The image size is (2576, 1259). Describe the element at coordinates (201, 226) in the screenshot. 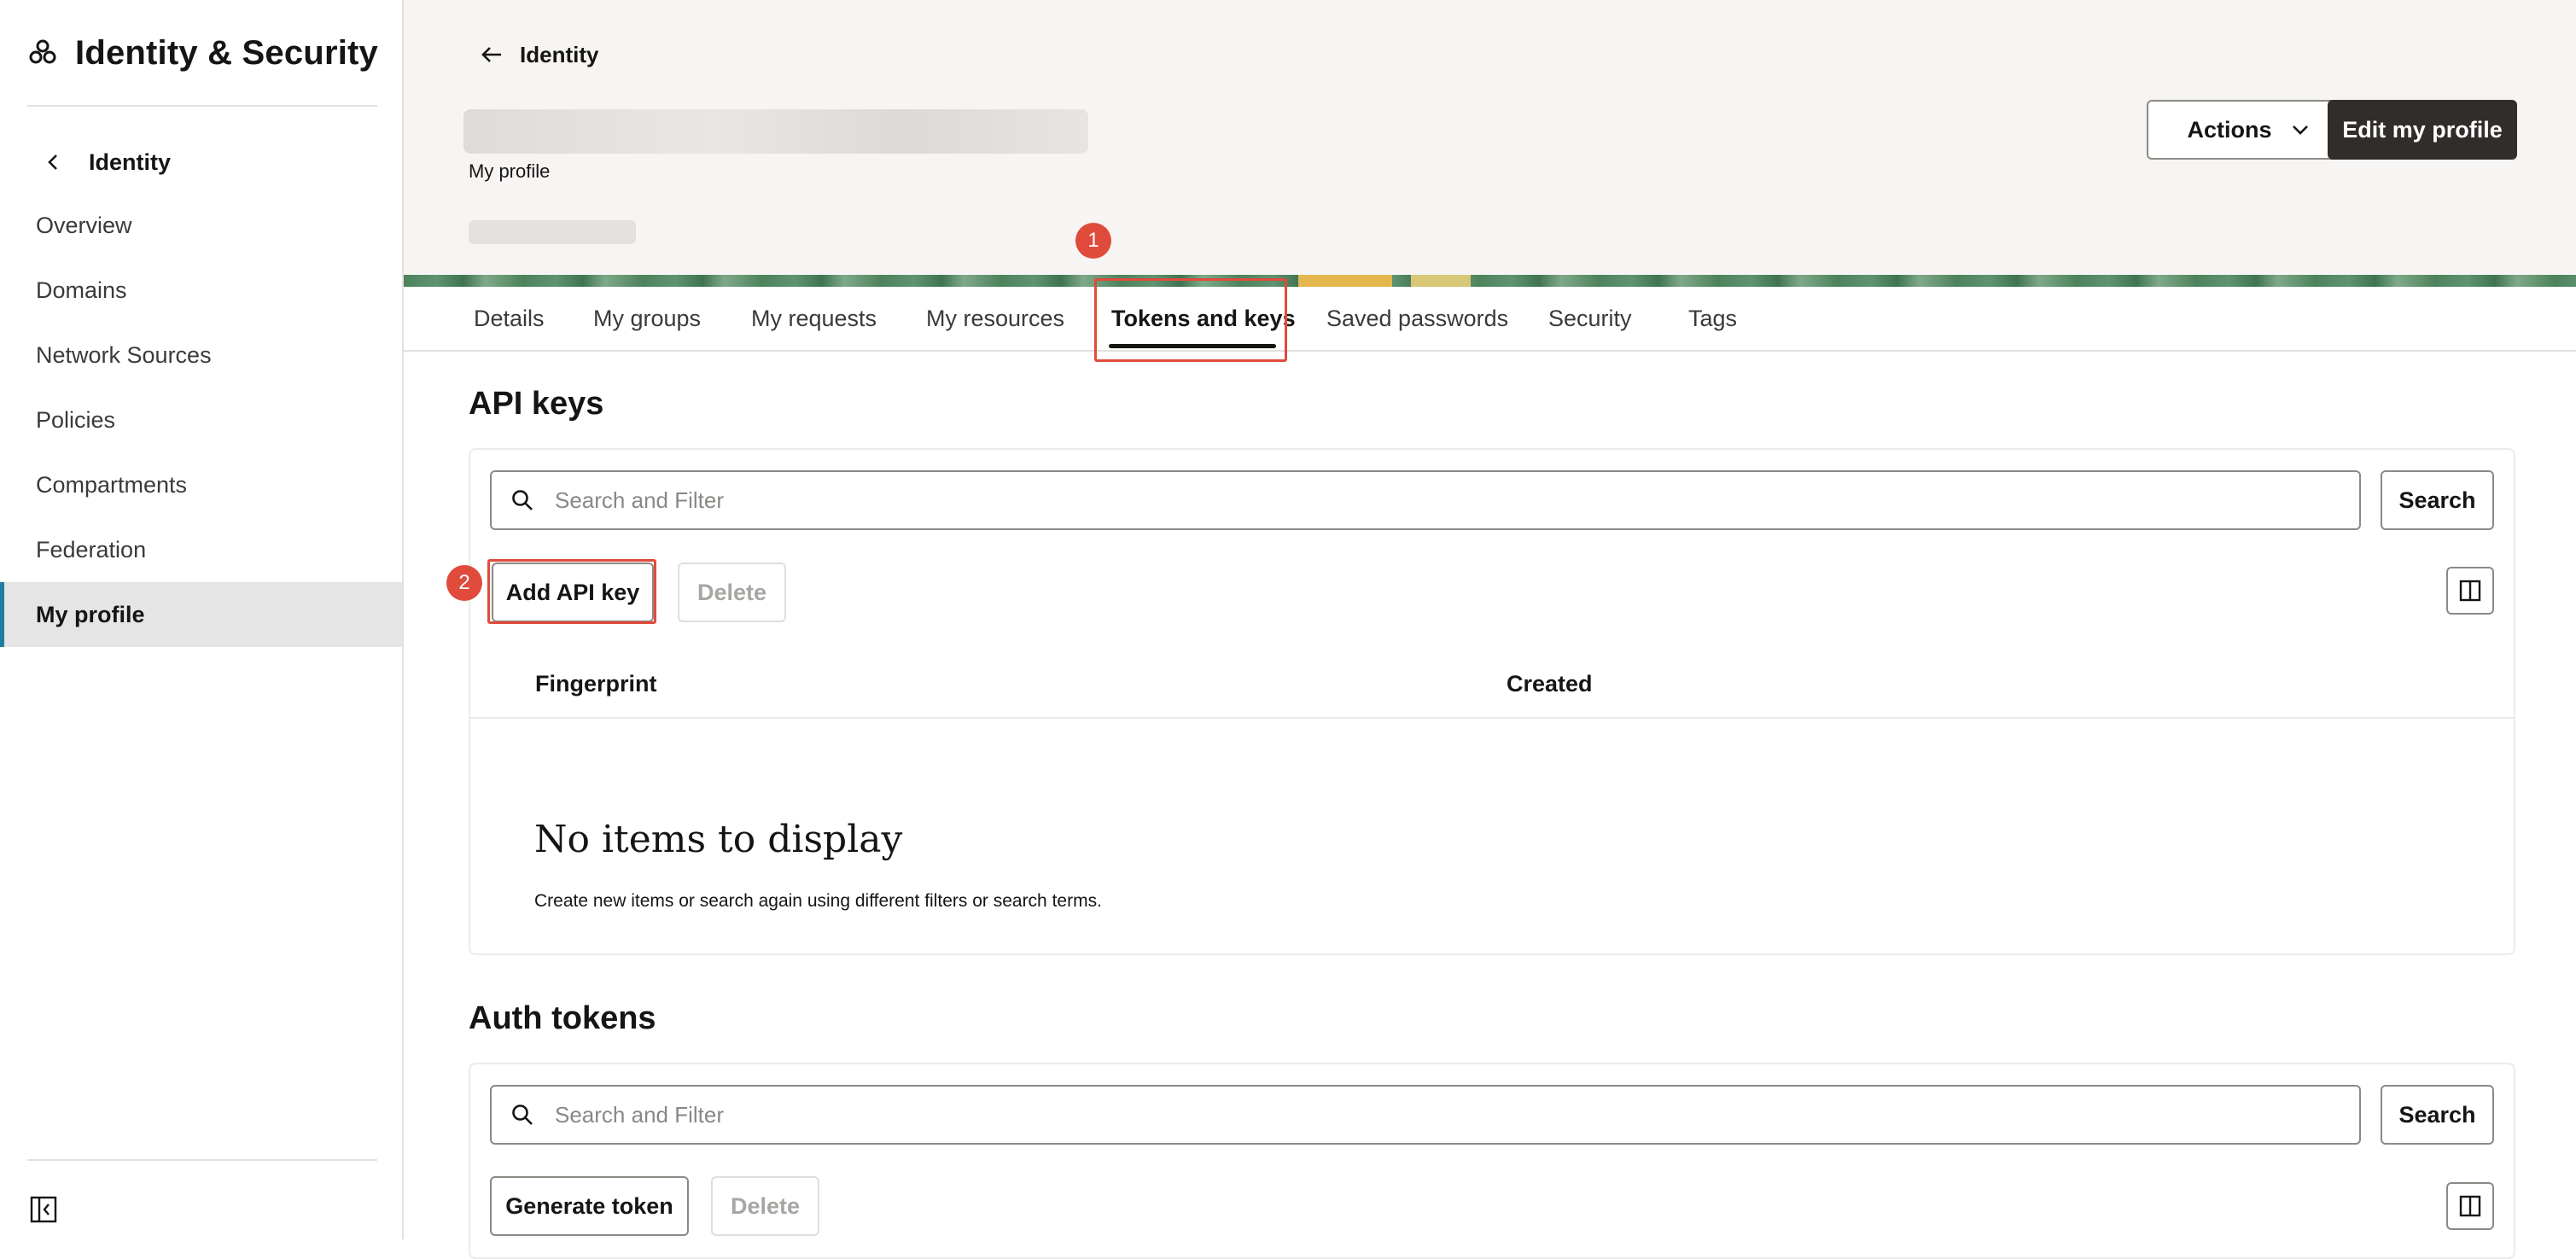

I see `sidebar-item-overview: Overview` at that location.